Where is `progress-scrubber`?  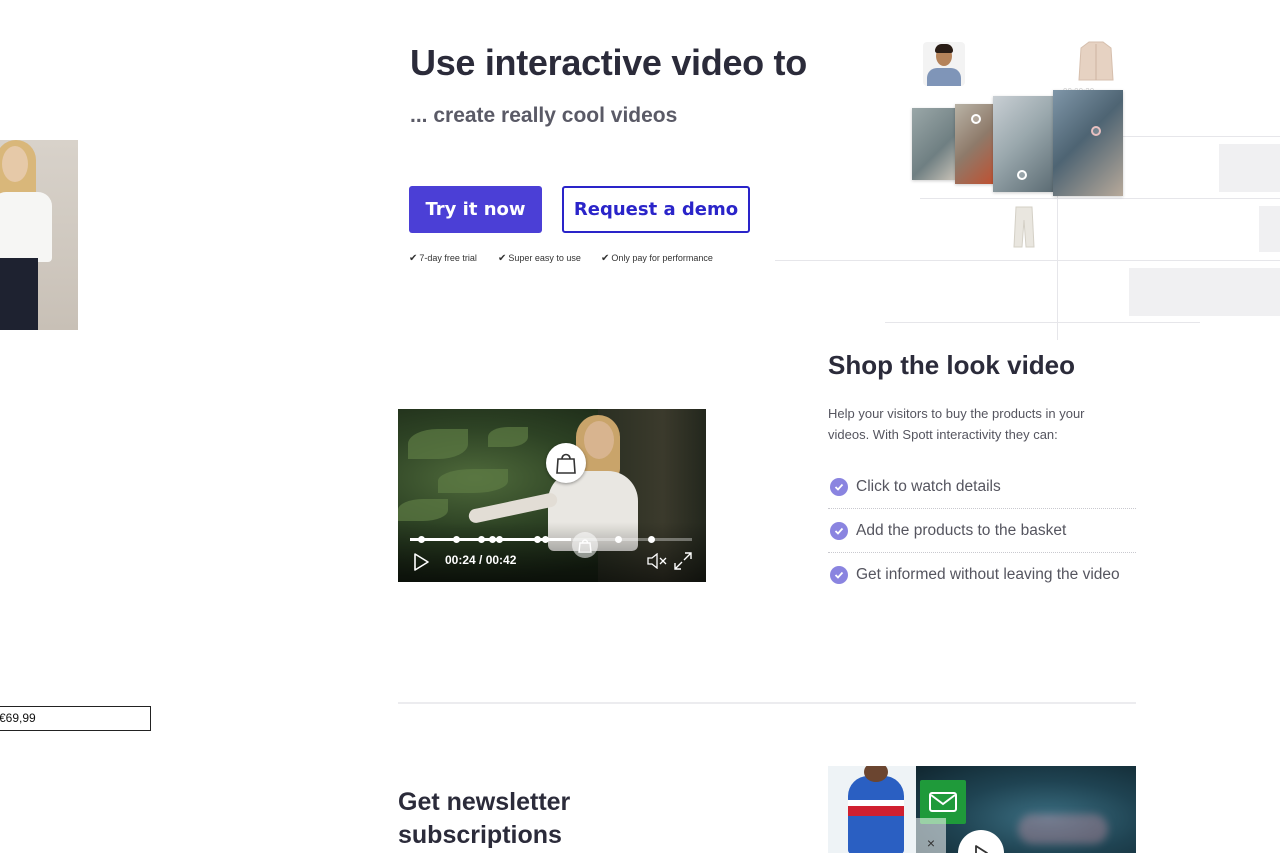
progress-scrubber is located at coordinates (585, 545).